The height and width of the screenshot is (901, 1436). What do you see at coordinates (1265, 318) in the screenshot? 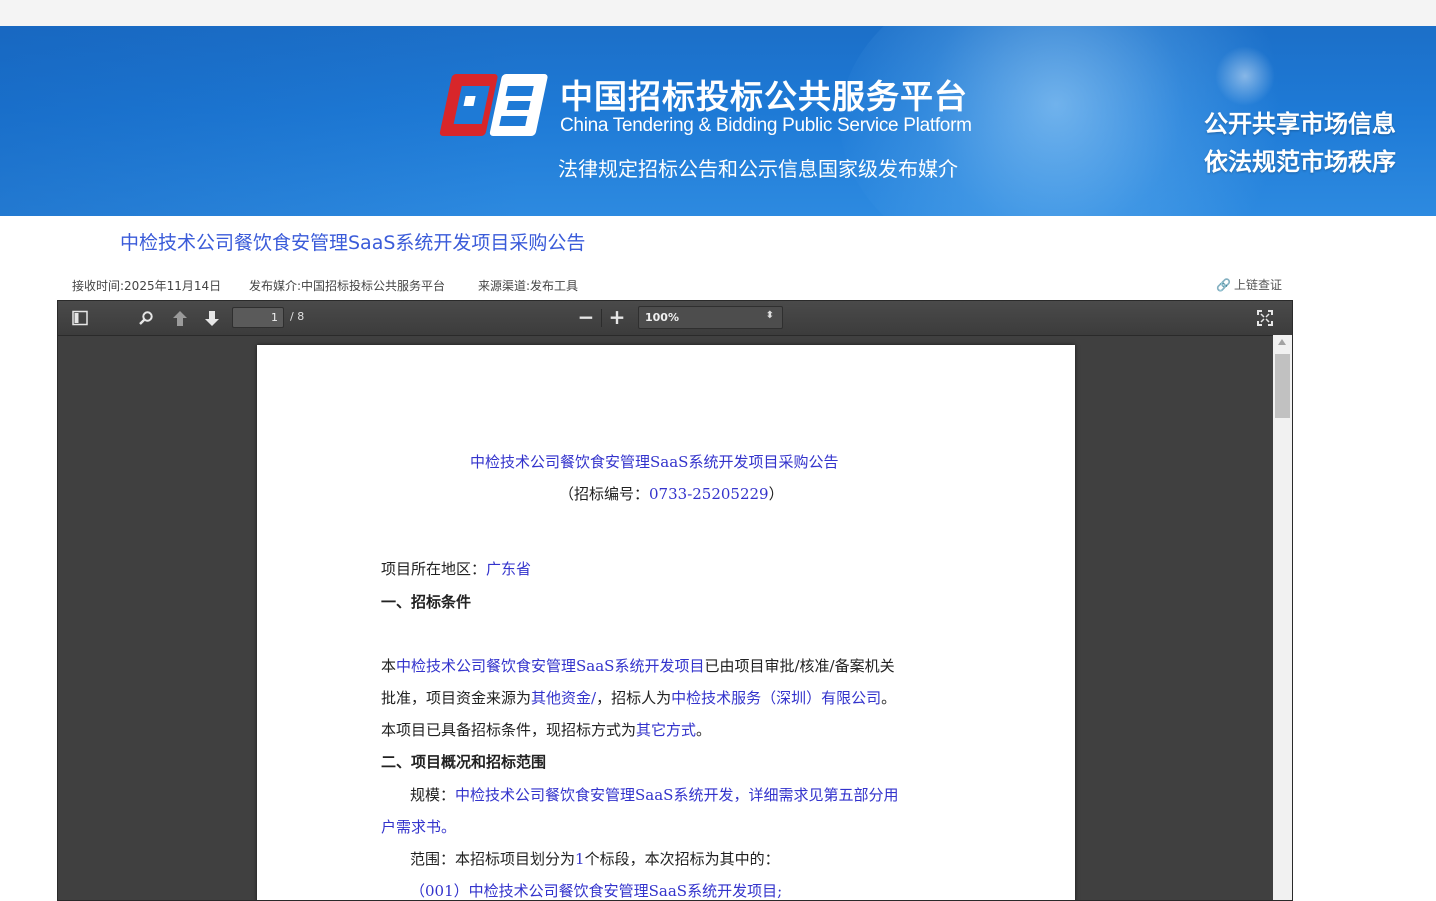
I see `presentation-mode-icon` at bounding box center [1265, 318].